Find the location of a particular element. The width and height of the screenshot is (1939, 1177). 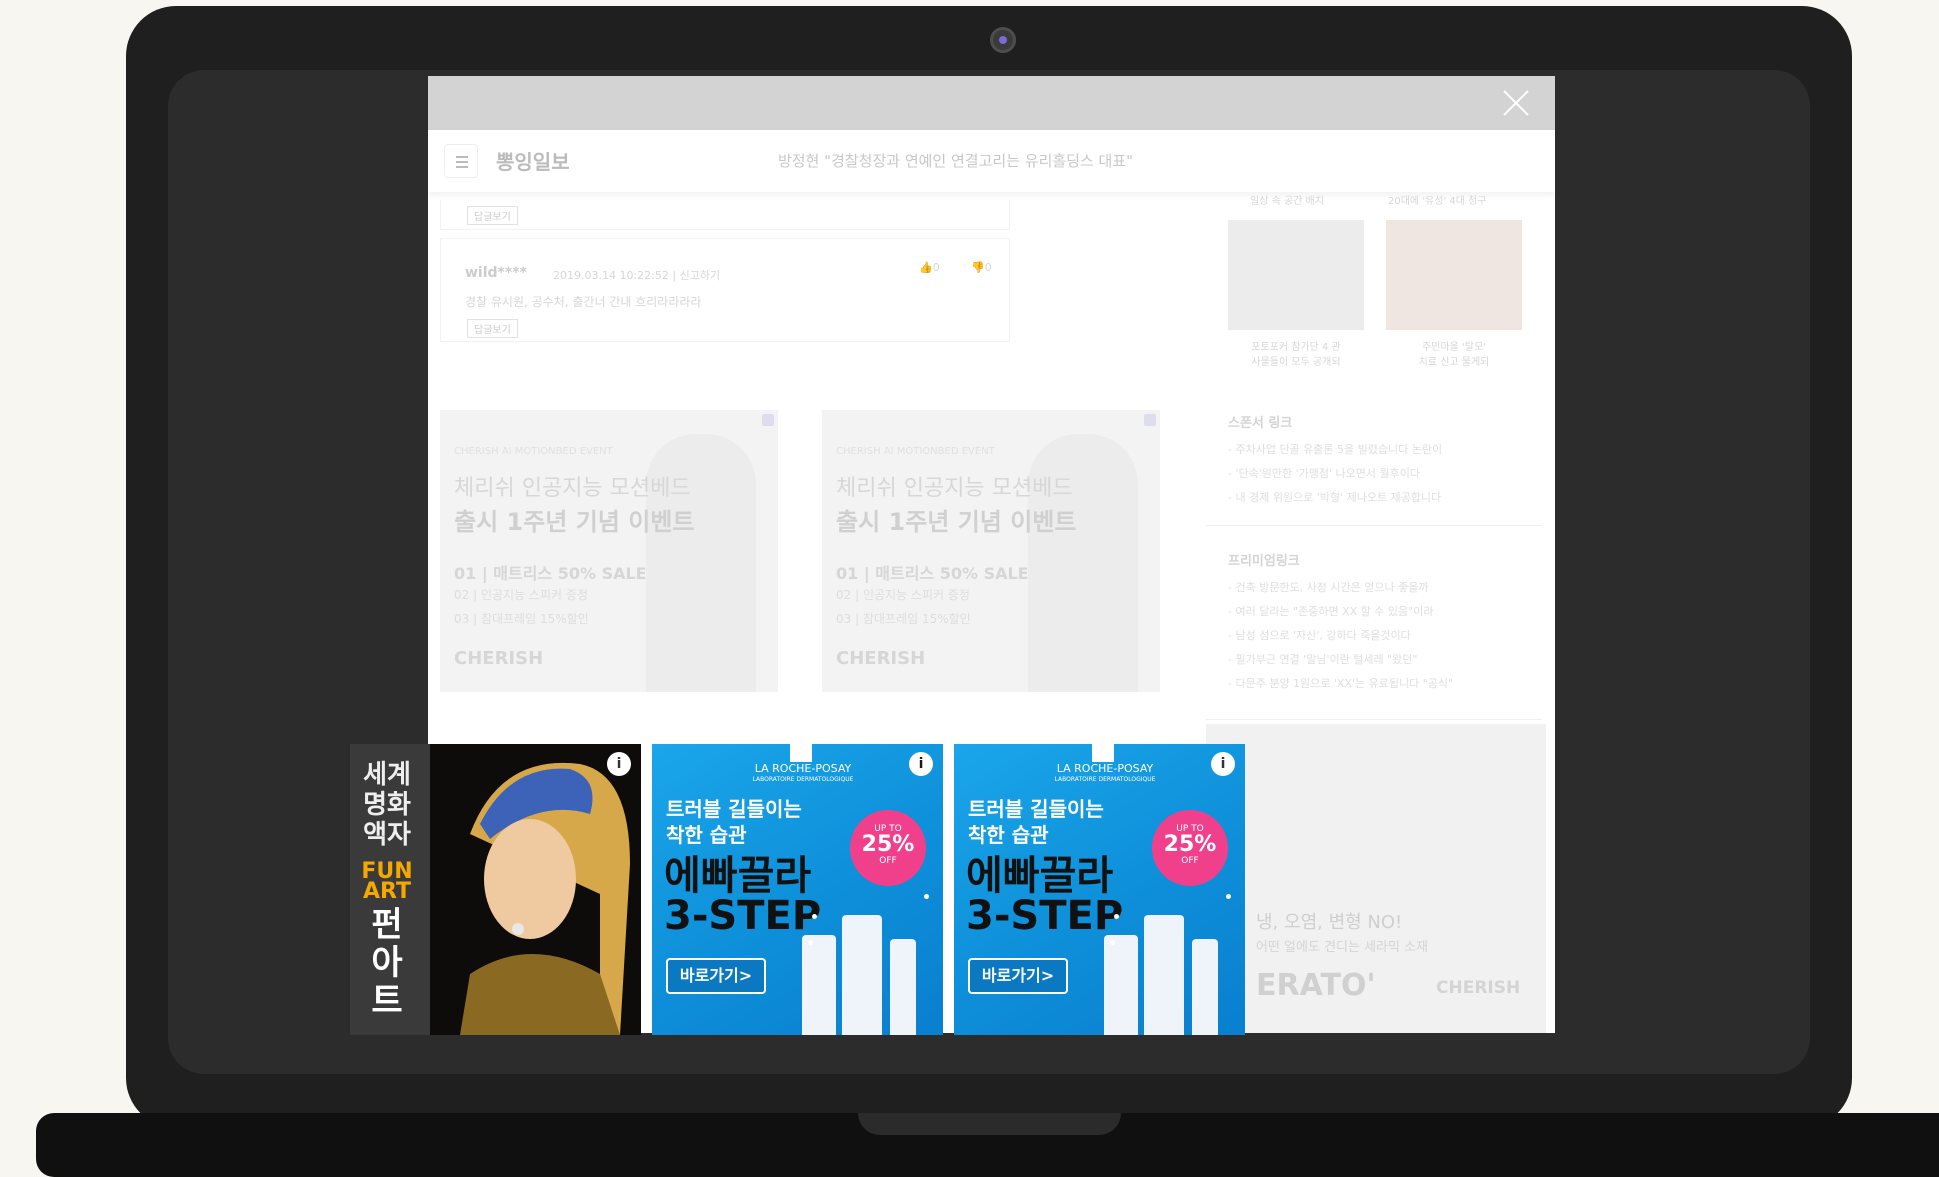

premium-links-title: 프리미엄링크 is located at coordinates (1264, 561).